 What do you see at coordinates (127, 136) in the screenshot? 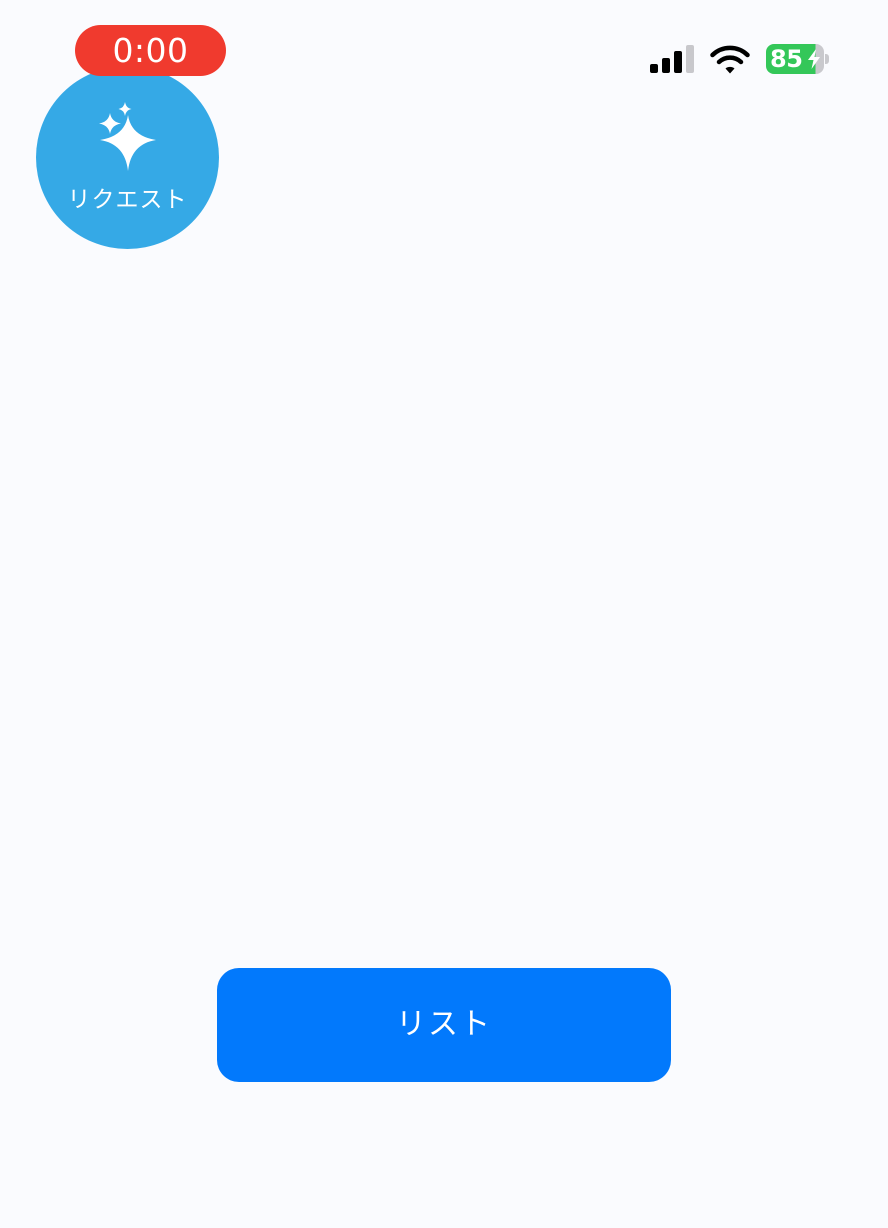
I see `sparkles-icon` at bounding box center [127, 136].